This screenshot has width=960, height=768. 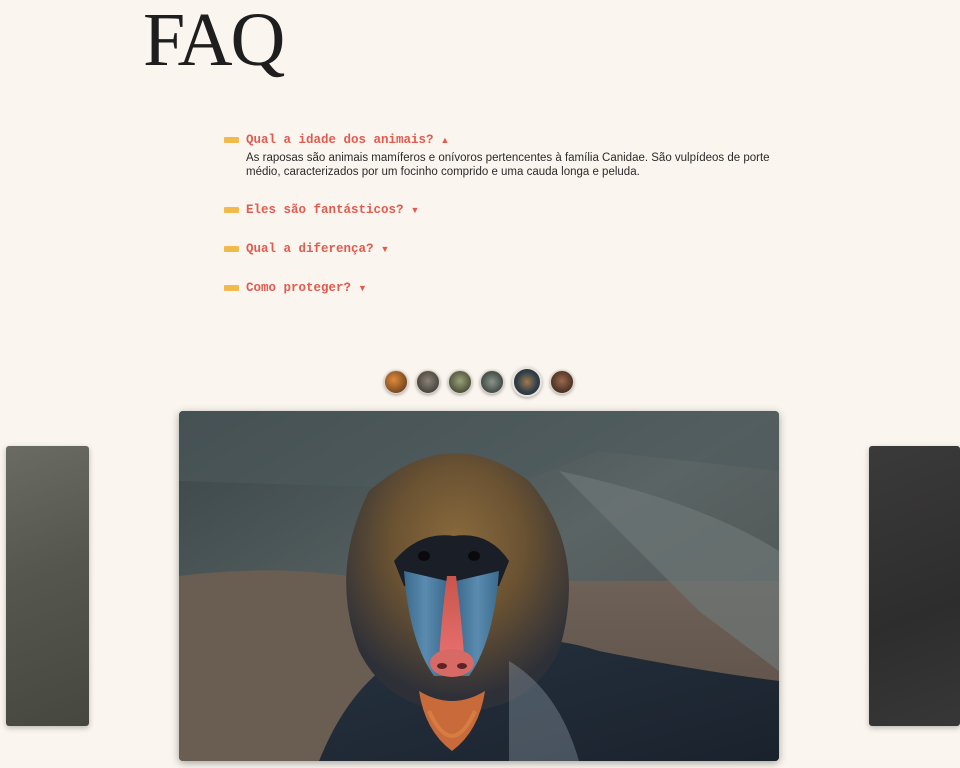 What do you see at coordinates (914, 586) in the screenshot?
I see `carousel-next-card` at bounding box center [914, 586].